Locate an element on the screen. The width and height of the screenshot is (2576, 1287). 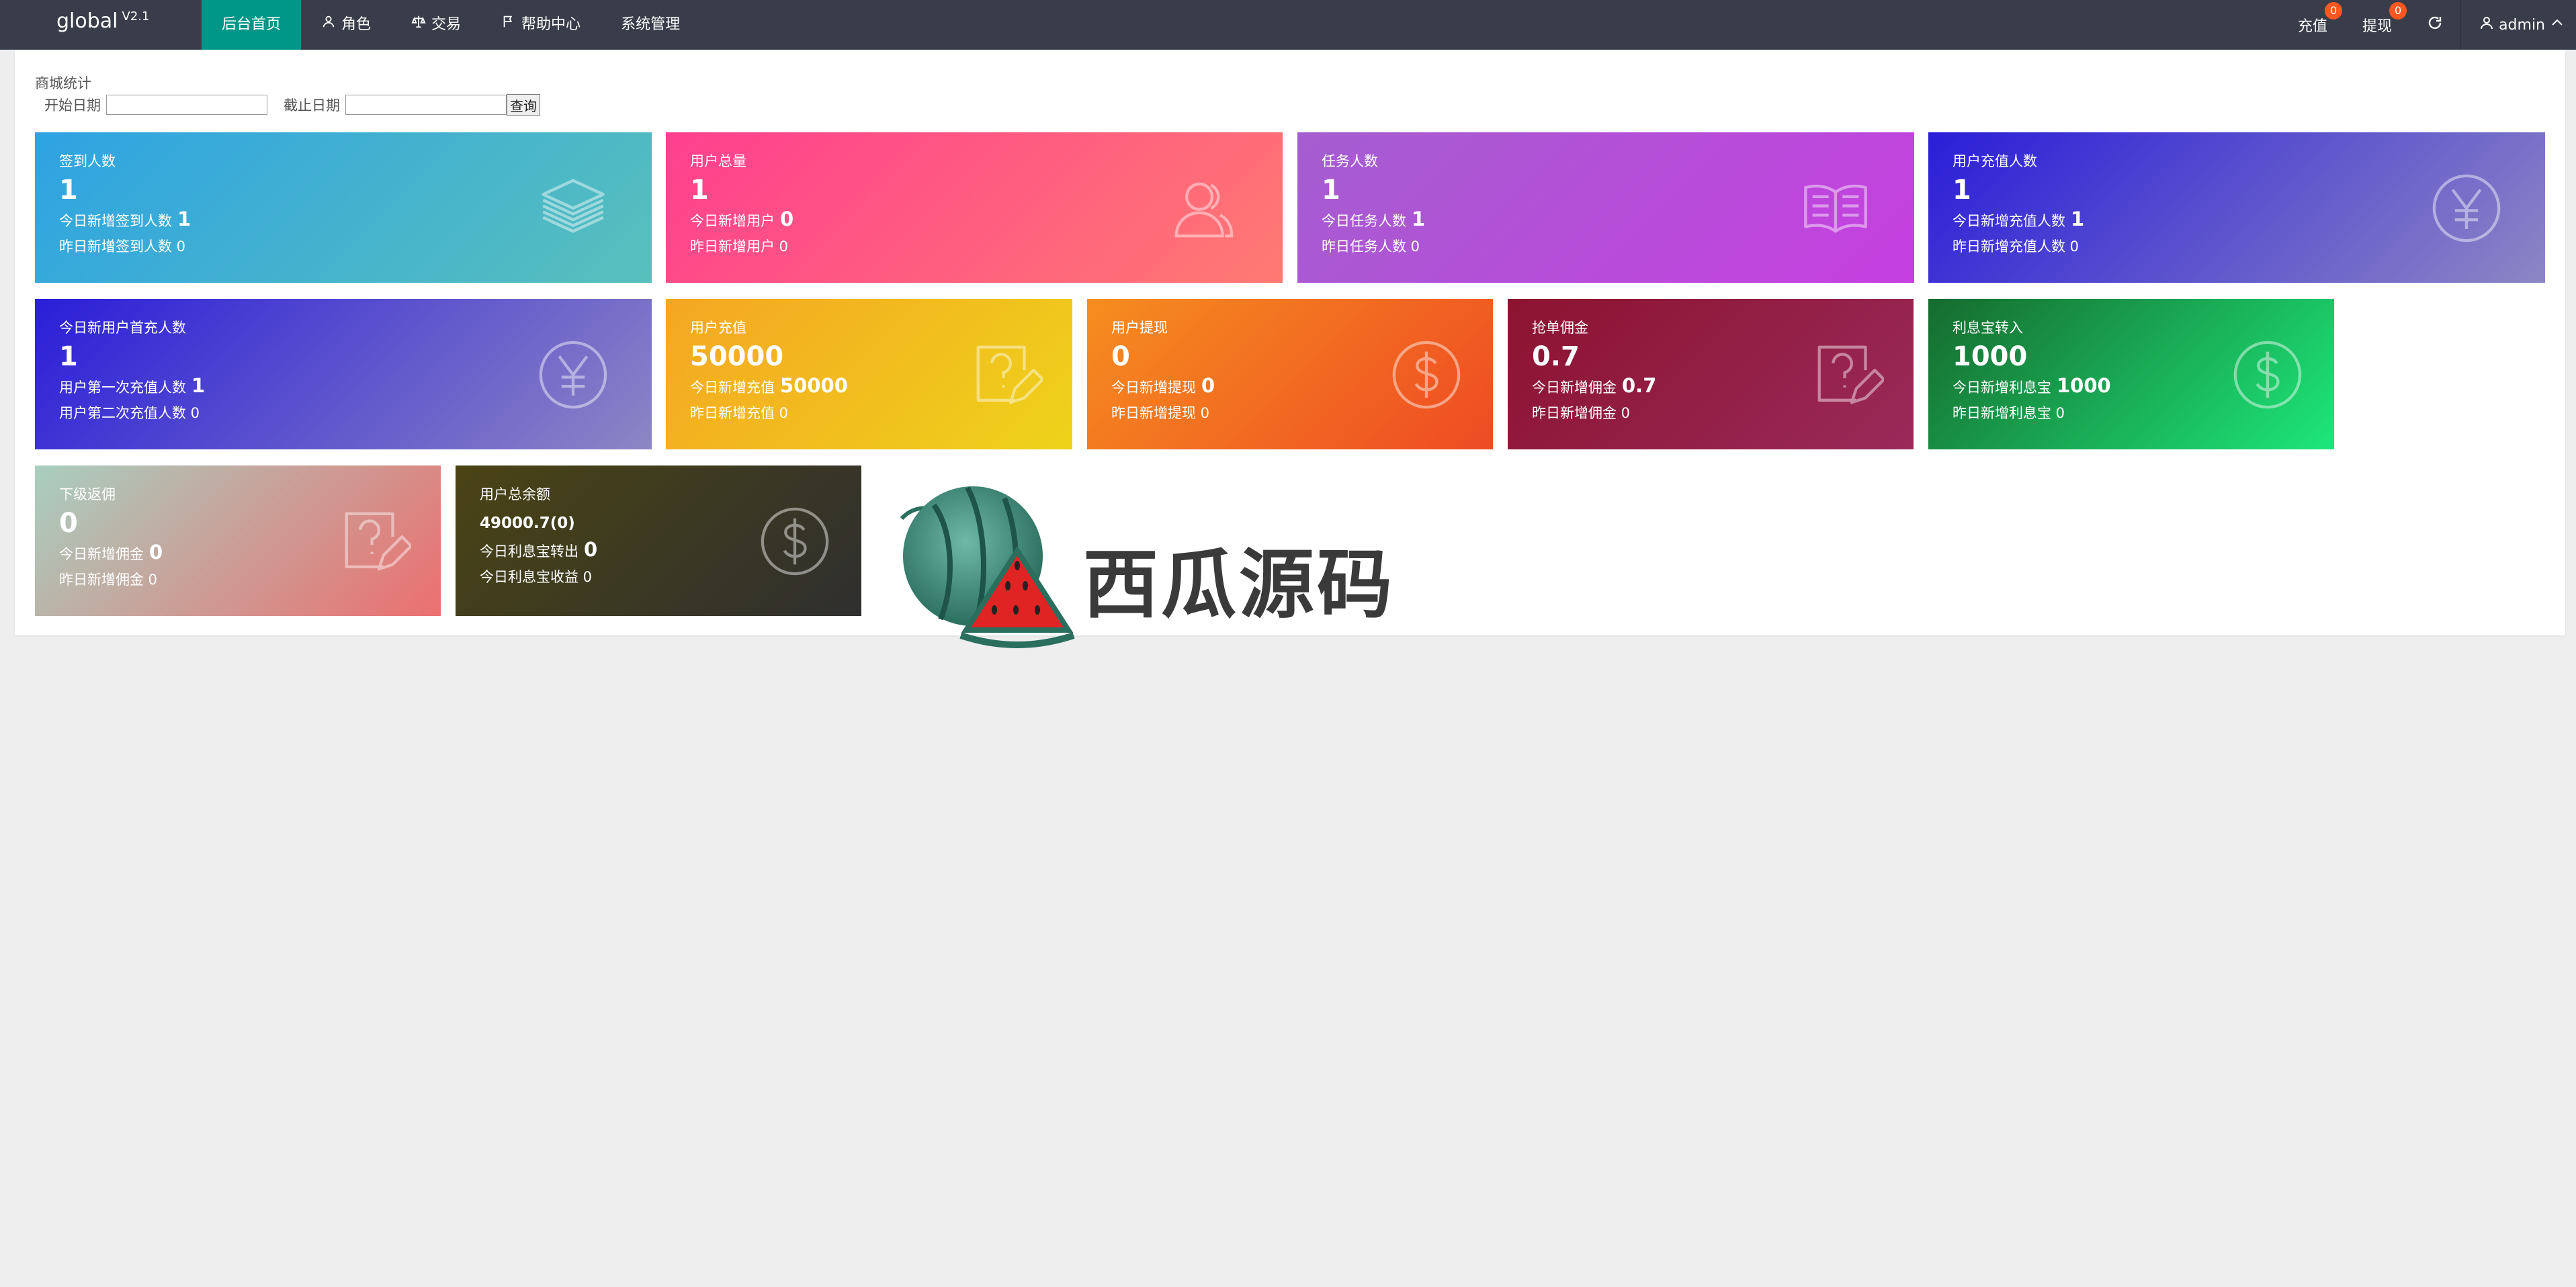
chevron-up-icon is located at coordinates (2557, 25).